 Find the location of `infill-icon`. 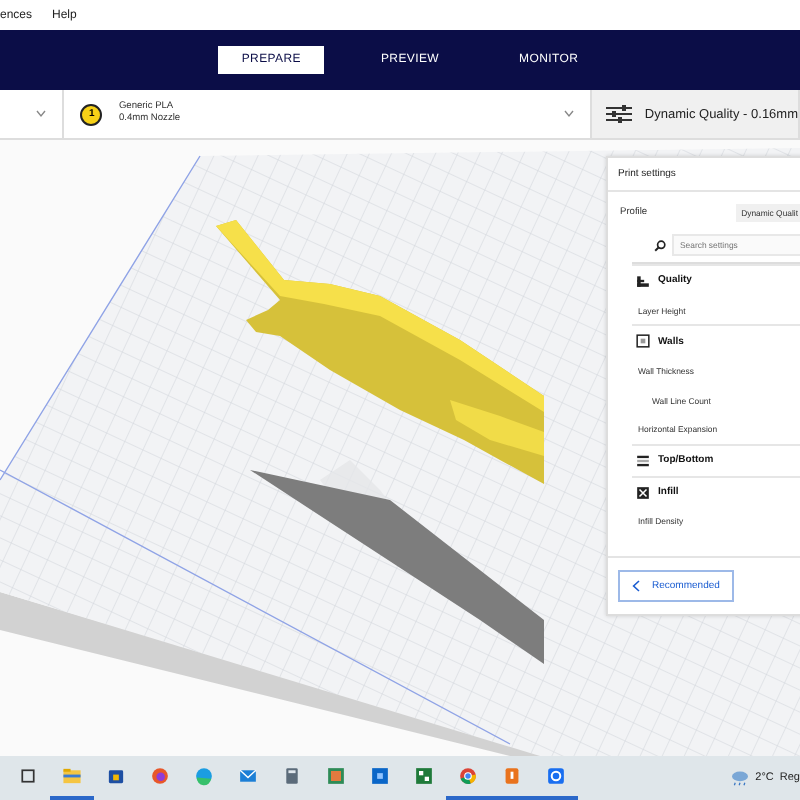

infill-icon is located at coordinates (643, 492).